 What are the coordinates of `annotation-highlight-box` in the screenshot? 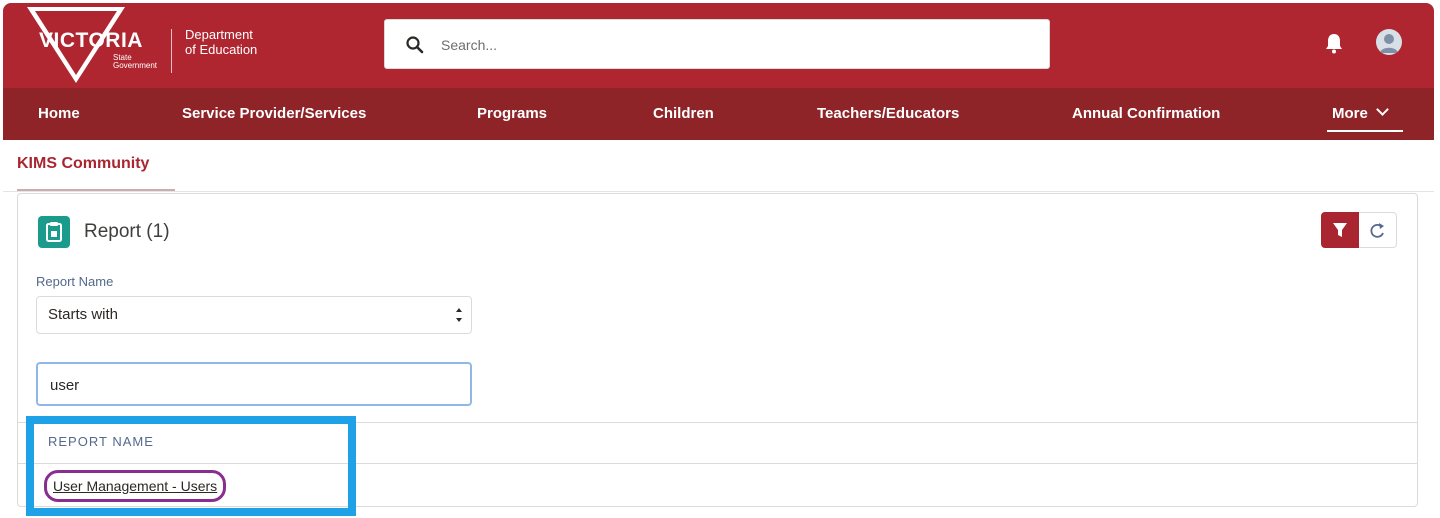 It's located at (191, 466).